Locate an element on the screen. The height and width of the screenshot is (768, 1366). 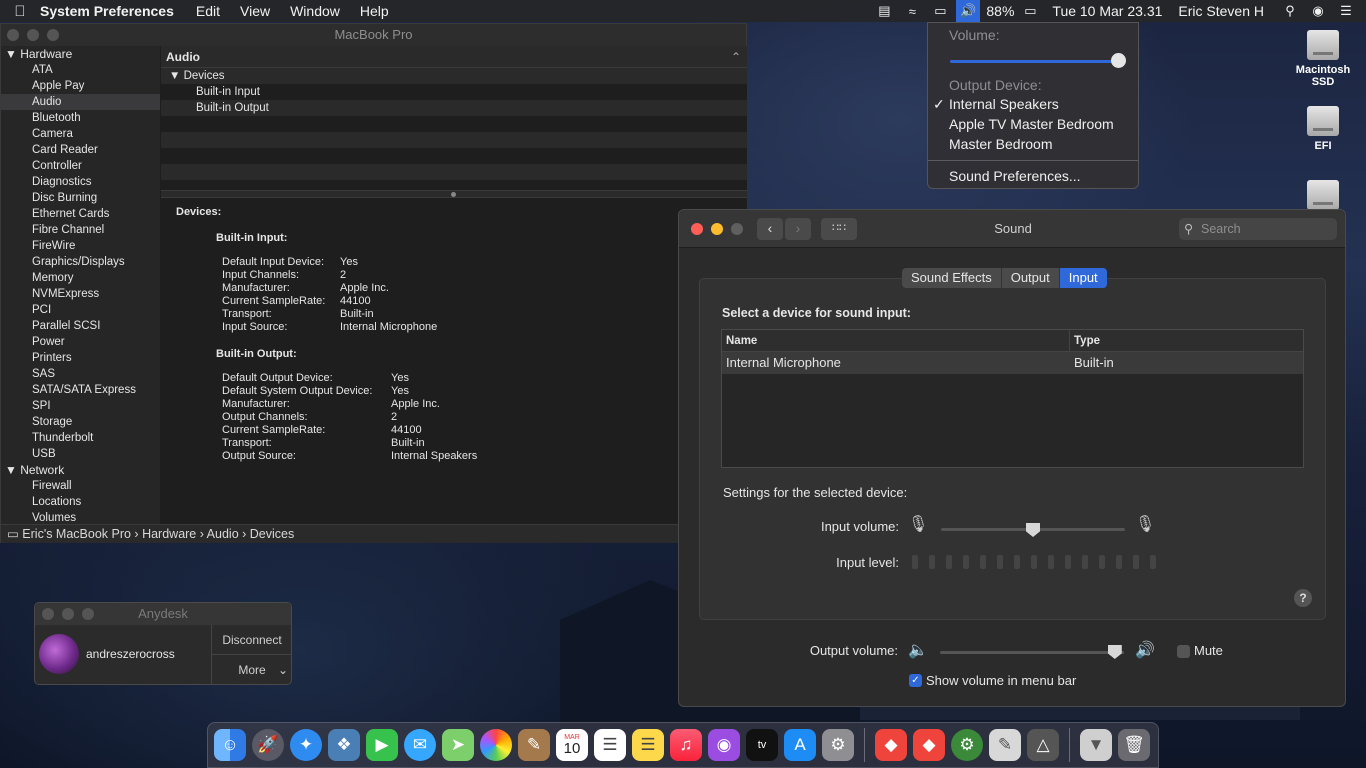
show-volume-checkbox: ✓ is located at coordinates (915, 680).